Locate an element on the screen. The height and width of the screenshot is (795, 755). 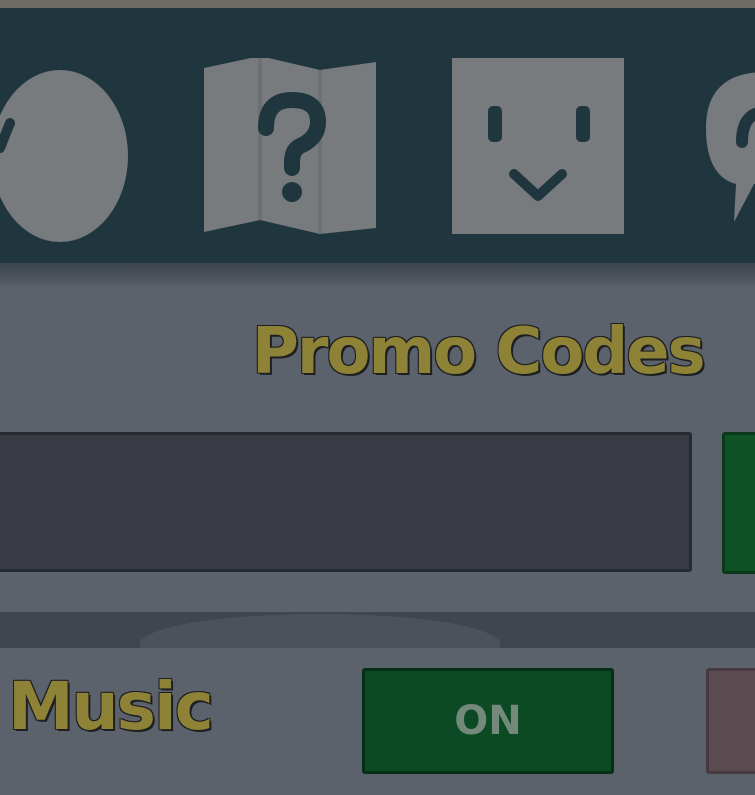
top-border is located at coordinates (377, 4).